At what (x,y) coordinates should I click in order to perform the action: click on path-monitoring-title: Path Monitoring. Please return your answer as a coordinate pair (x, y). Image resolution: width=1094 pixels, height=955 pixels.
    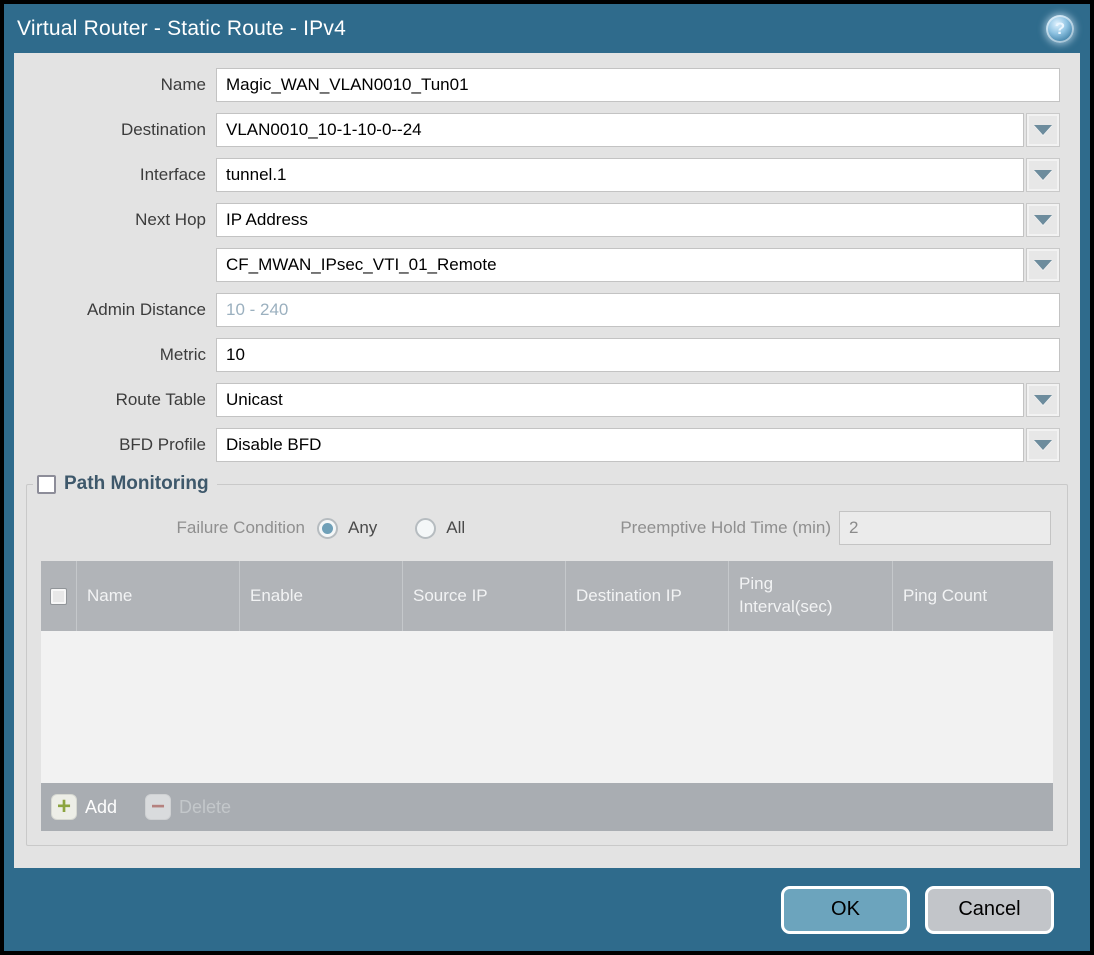
    Looking at the image, I should click on (136, 483).